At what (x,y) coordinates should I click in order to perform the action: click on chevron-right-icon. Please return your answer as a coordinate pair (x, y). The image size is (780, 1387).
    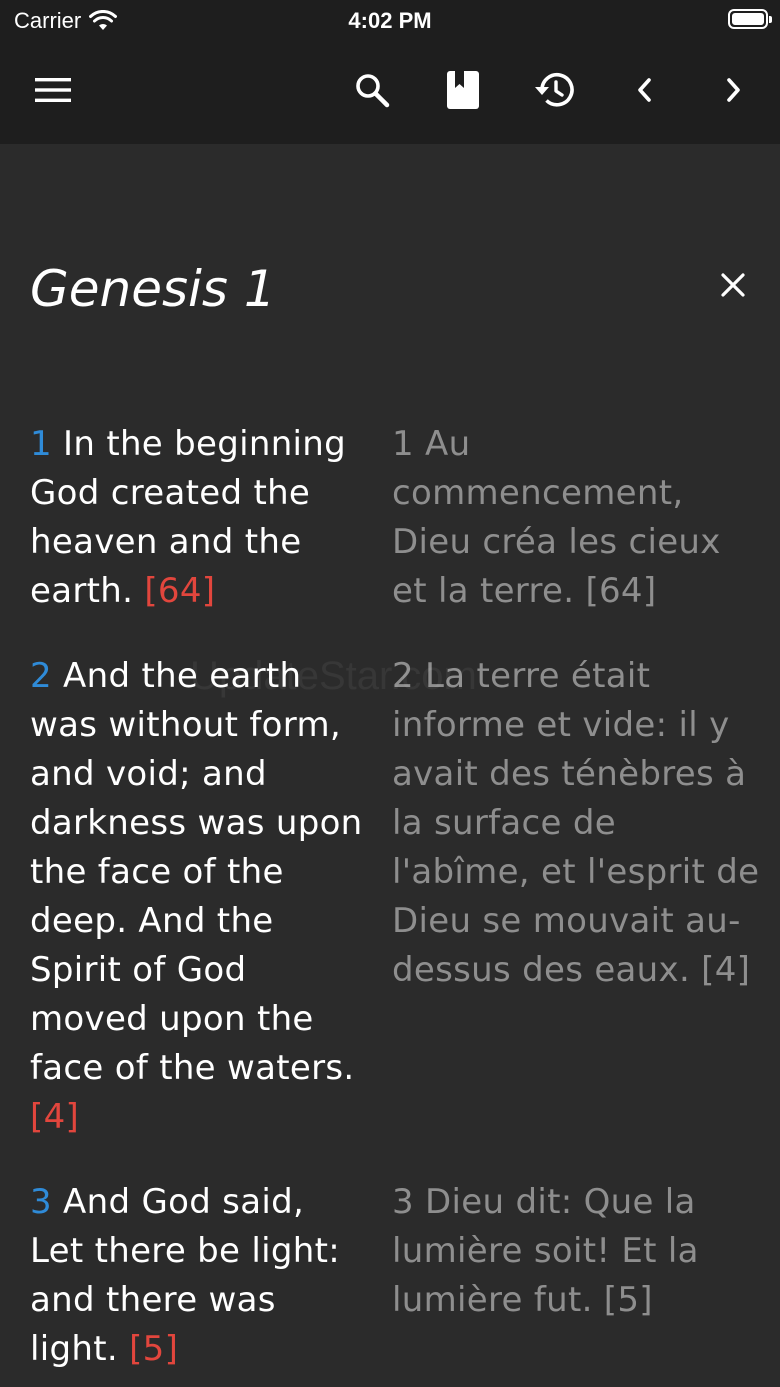
    Looking at the image, I should click on (733, 90).